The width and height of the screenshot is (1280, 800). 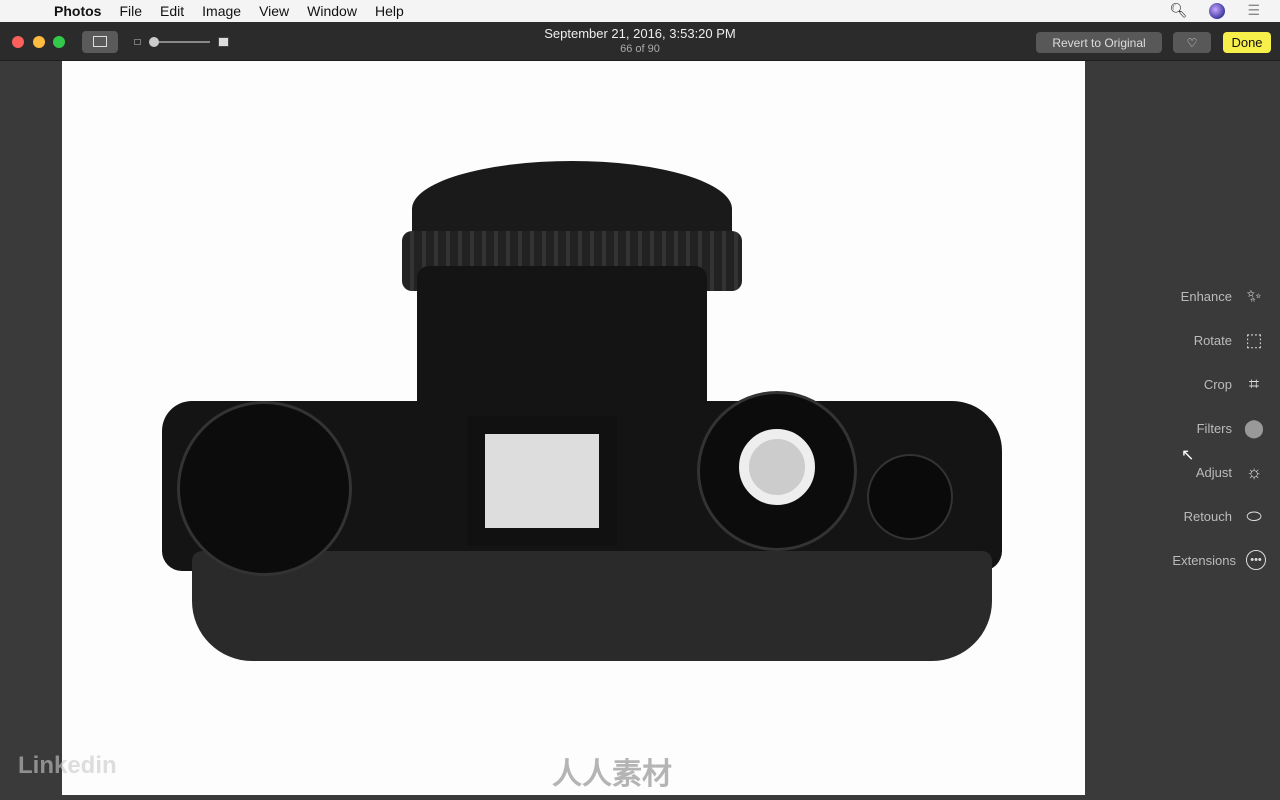 I want to click on shutter-button, so click(x=910, y=497).